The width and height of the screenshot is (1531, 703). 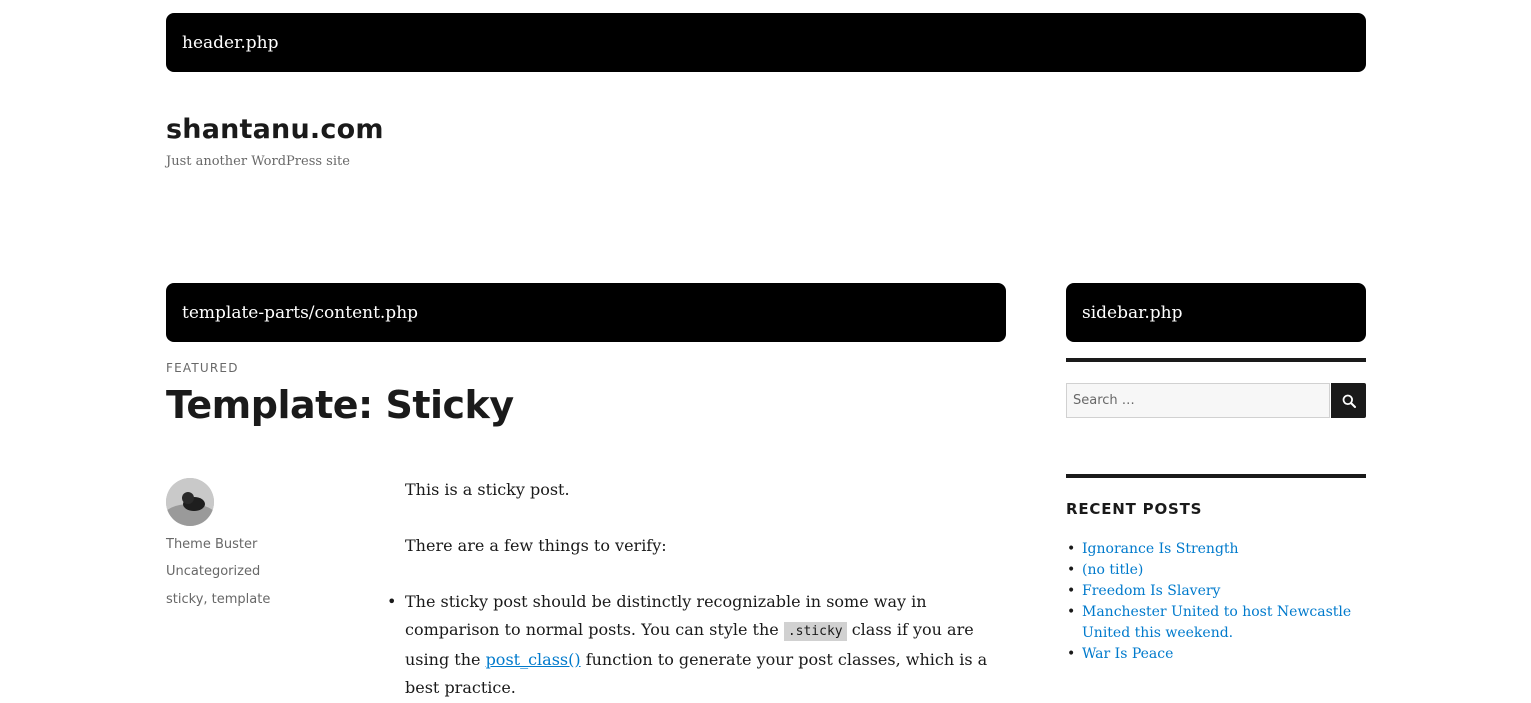 I want to click on sidebar-template-label-text: sidebar.php, so click(x=1132, y=312).